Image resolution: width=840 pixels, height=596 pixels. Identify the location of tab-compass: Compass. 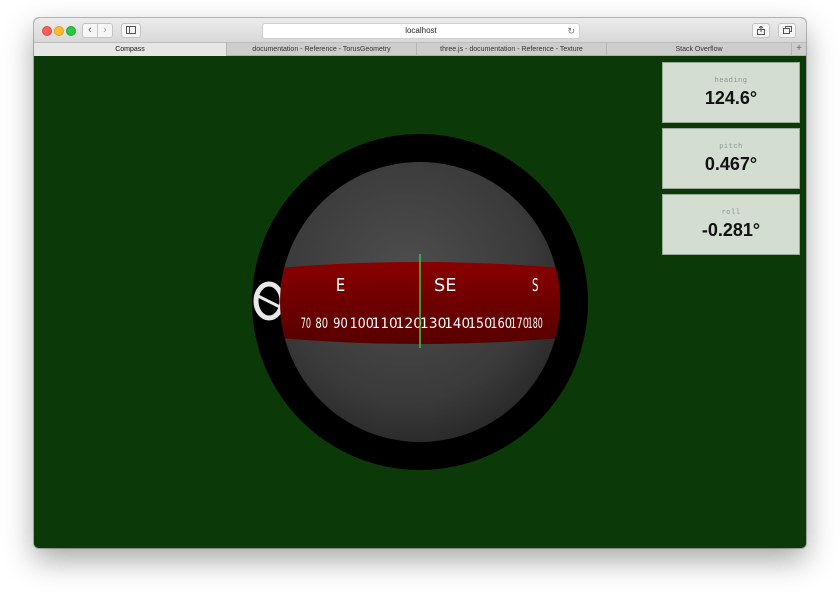
(130, 49).